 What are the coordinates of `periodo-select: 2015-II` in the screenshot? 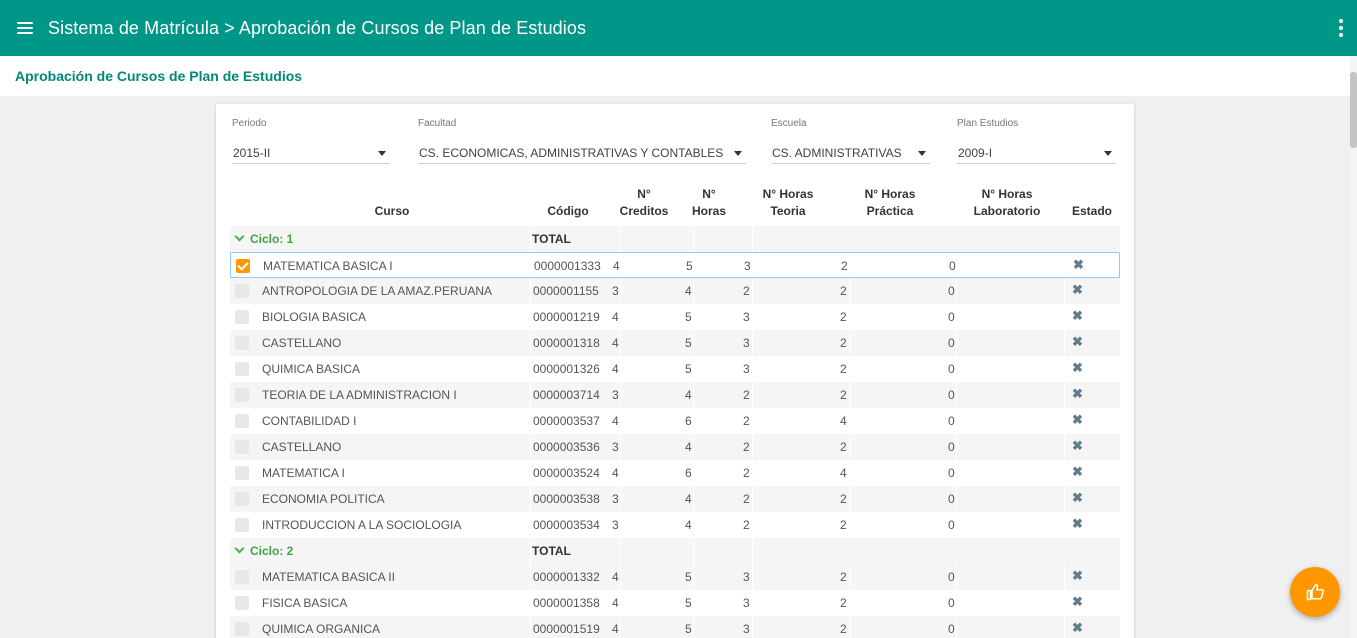 It's located at (311, 154).